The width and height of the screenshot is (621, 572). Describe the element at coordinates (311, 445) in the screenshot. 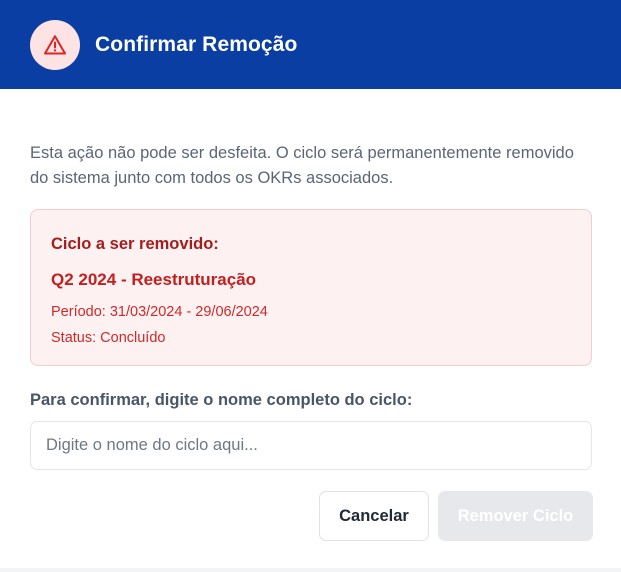

I see `cycle-name-input` at that location.